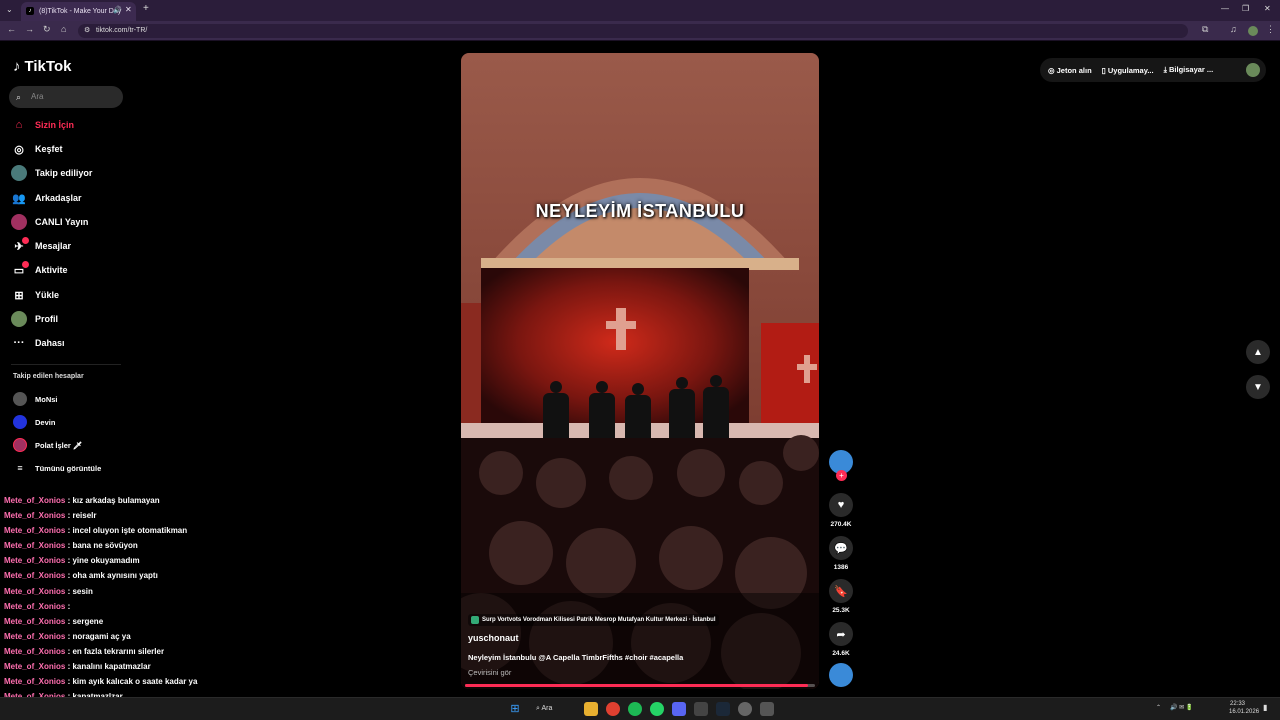 This screenshot has width=1280, height=720. I want to click on save-button: 🔖 25.3K, so click(841, 596).